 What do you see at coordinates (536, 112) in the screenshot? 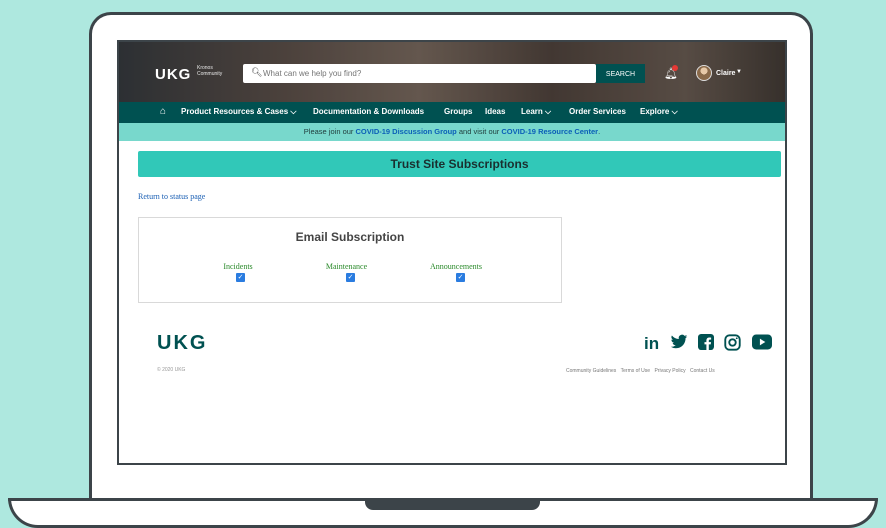
I see `nav-learn: Learn ⌵` at bounding box center [536, 112].